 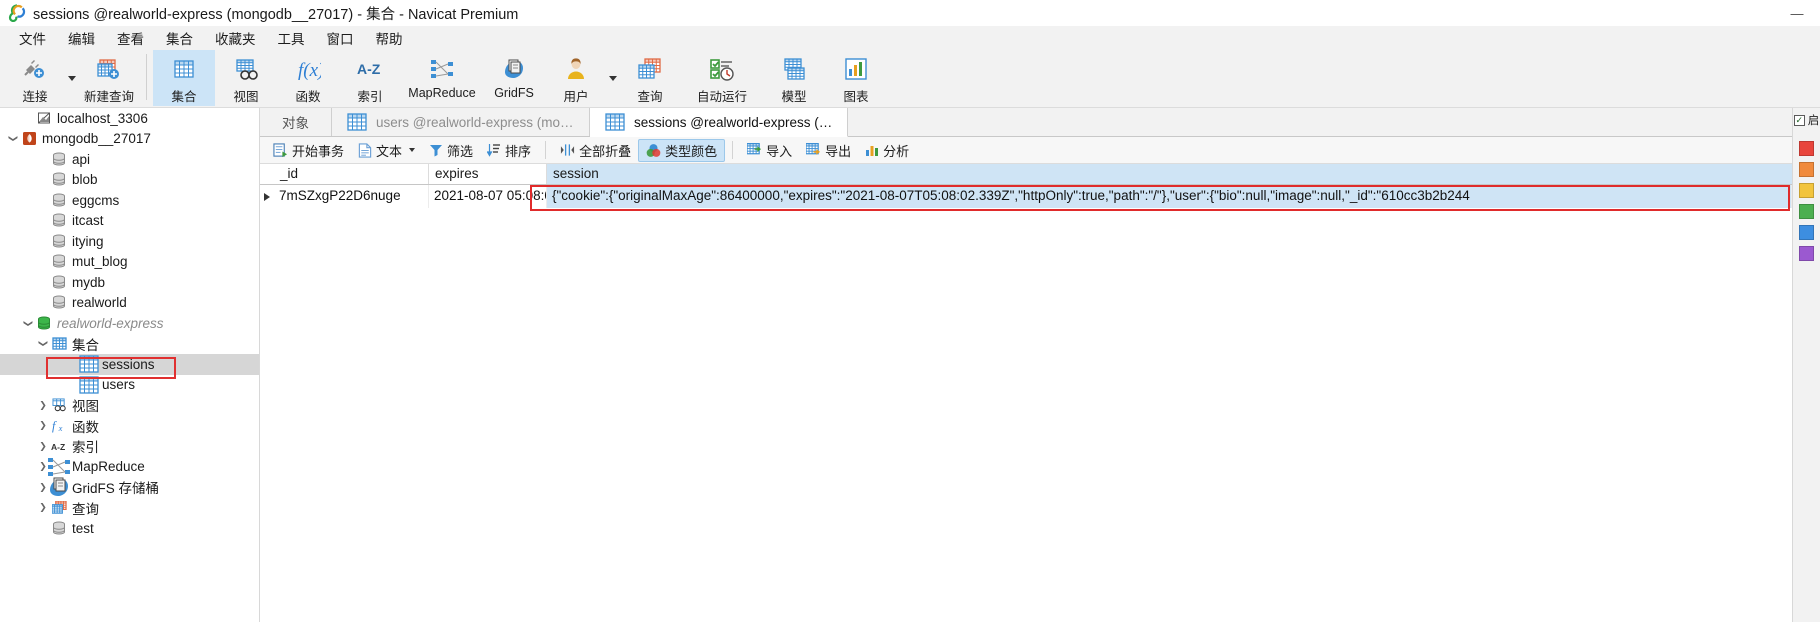 What do you see at coordinates (1806, 365) in the screenshot?
I see `type-color-palette: ✓ 启` at bounding box center [1806, 365].